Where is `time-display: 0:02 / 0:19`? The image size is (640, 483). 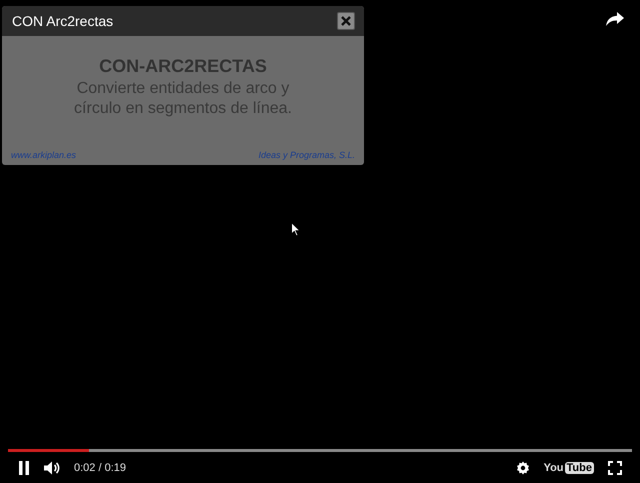 time-display: 0:02 / 0:19 is located at coordinates (100, 468).